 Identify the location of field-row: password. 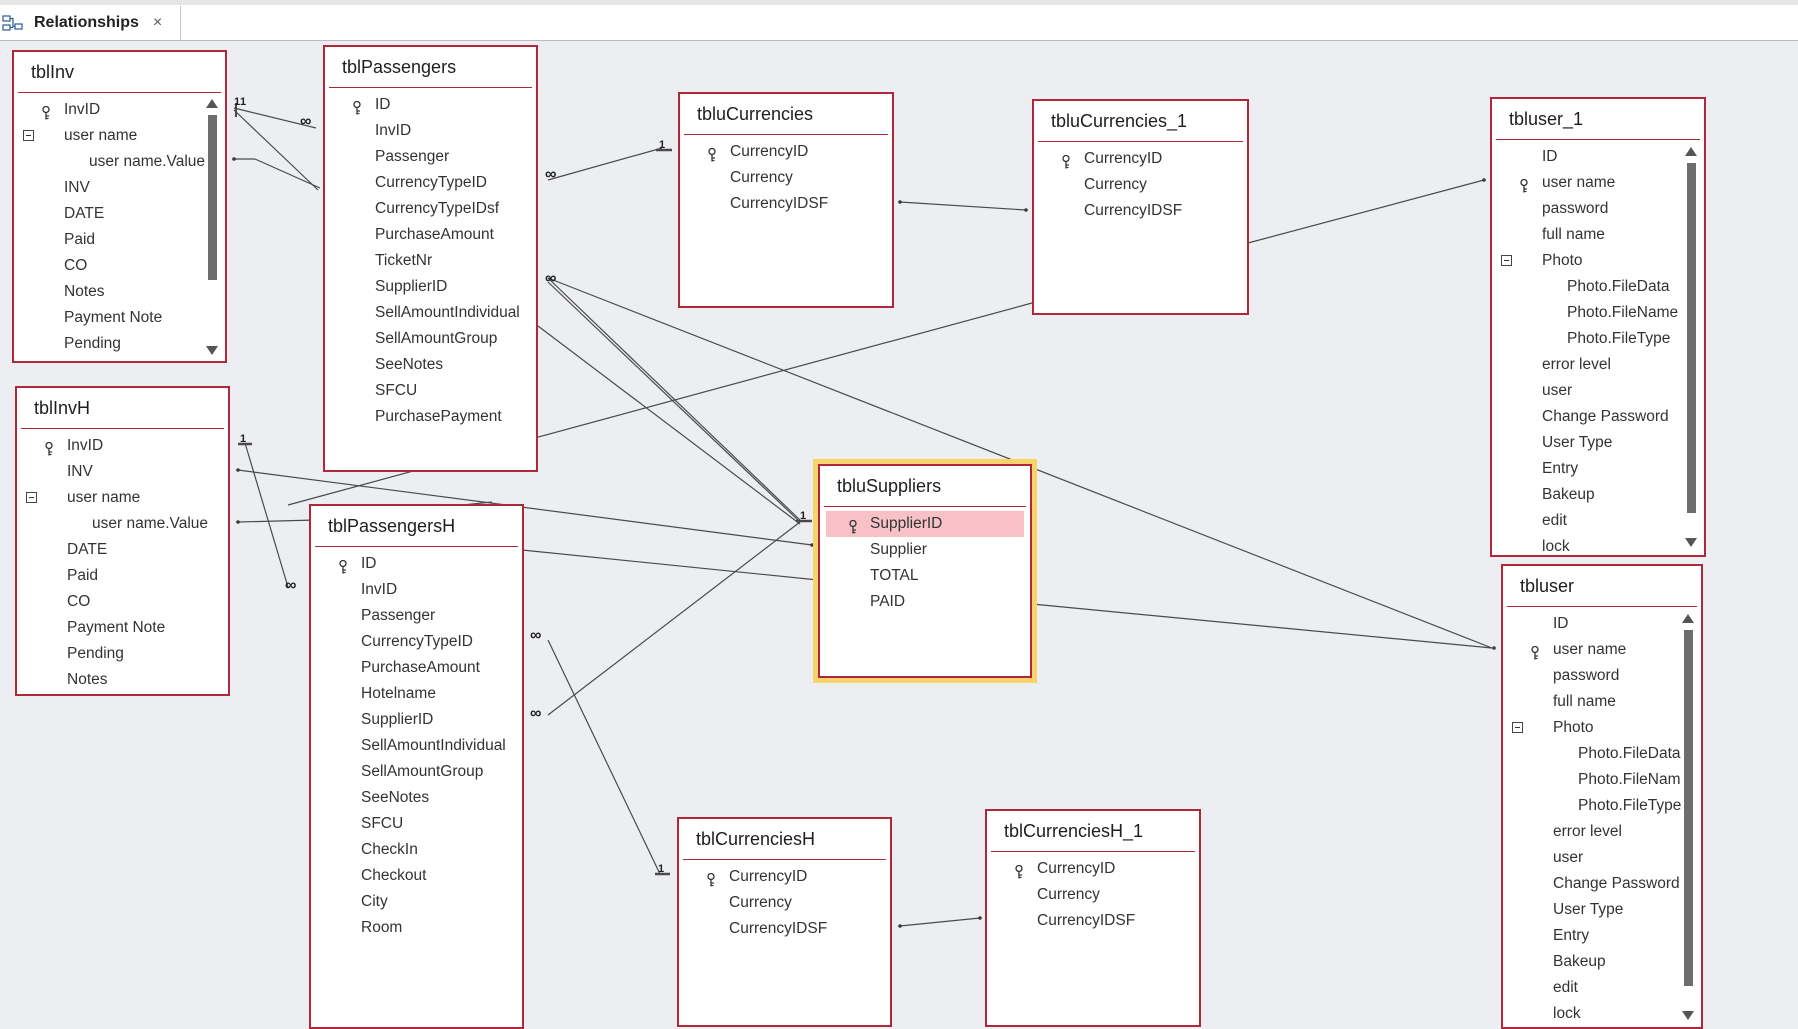
(1602, 676).